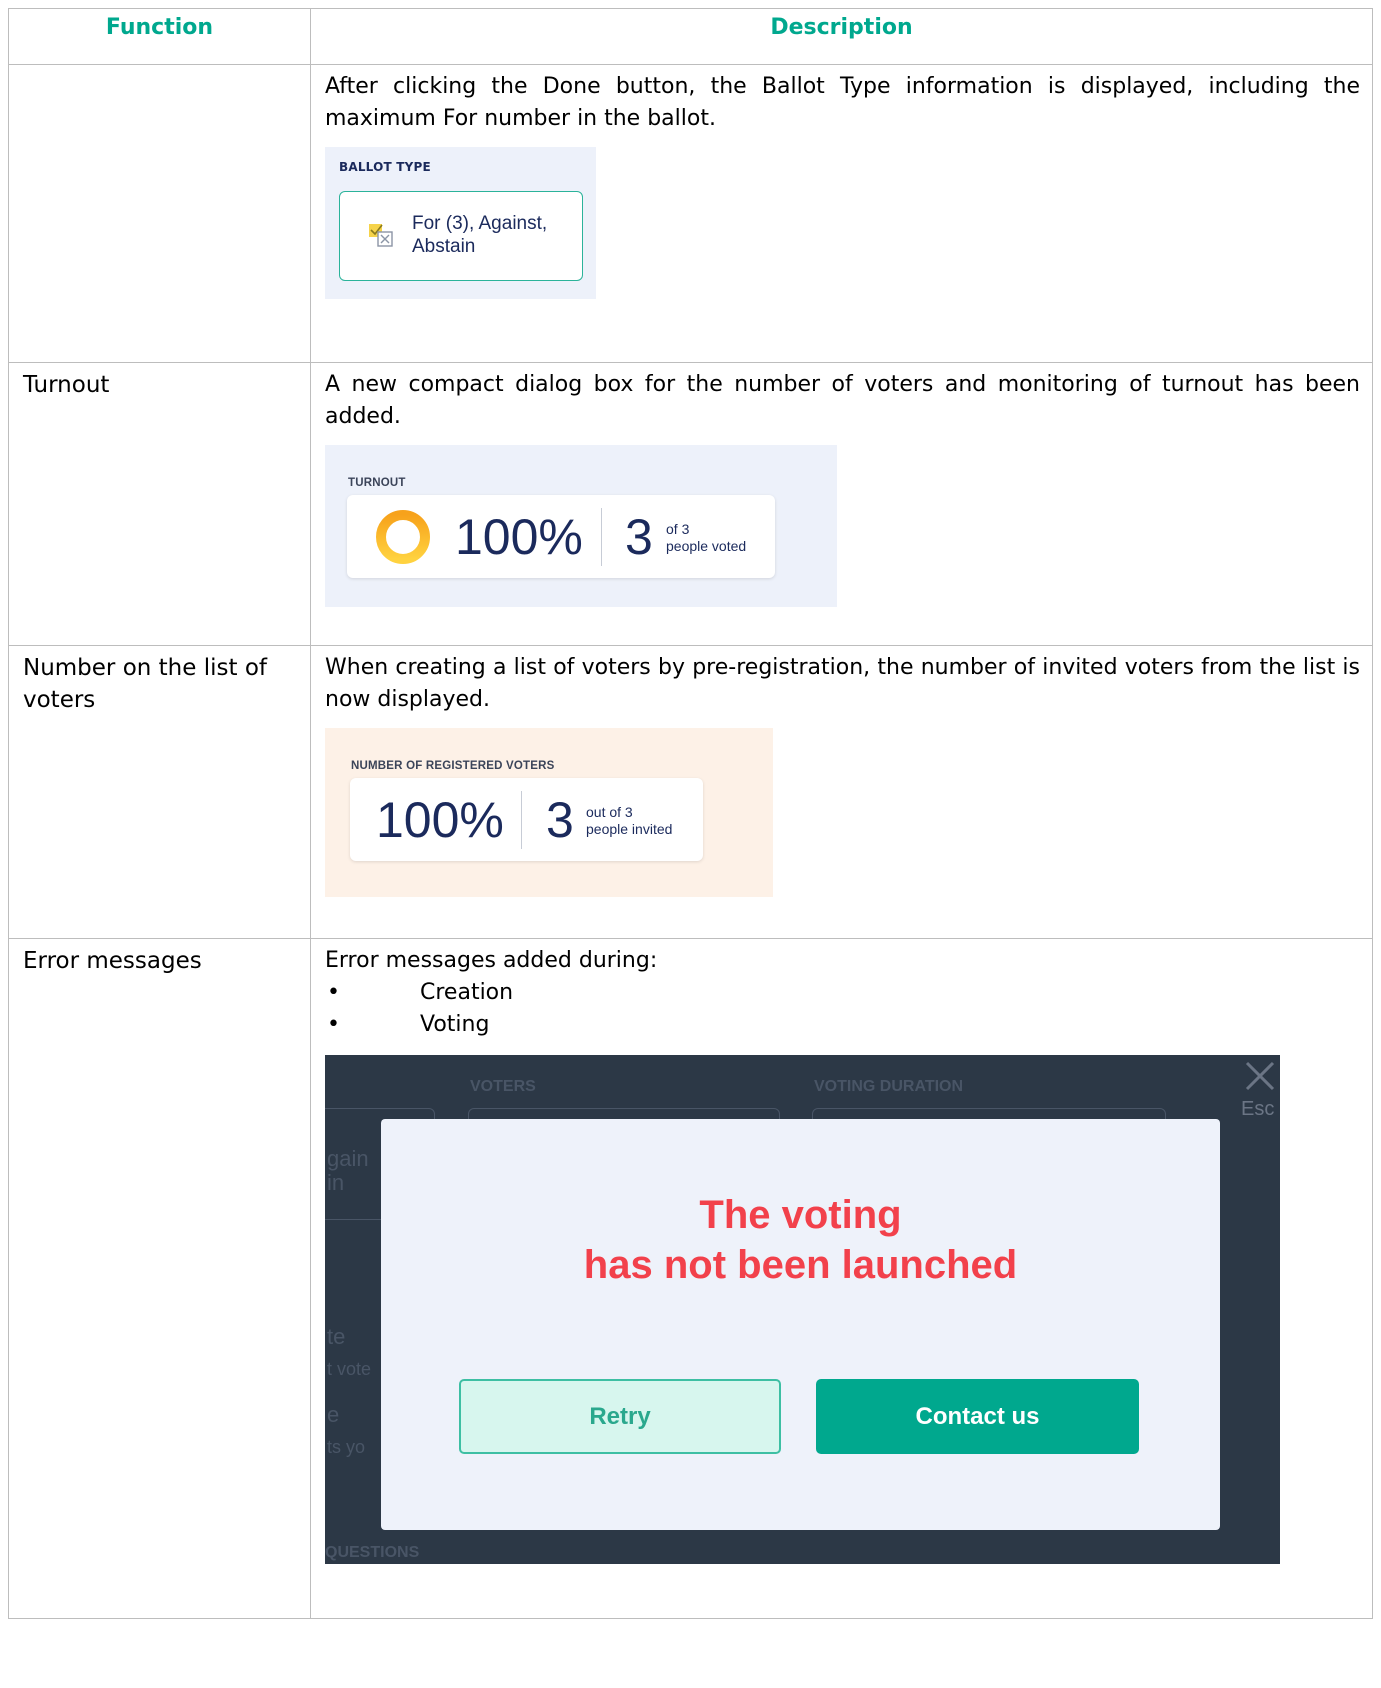 The height and width of the screenshot is (1688, 1381). What do you see at coordinates (503, 1086) in the screenshot?
I see `bg-voters-label: VOTERS` at bounding box center [503, 1086].